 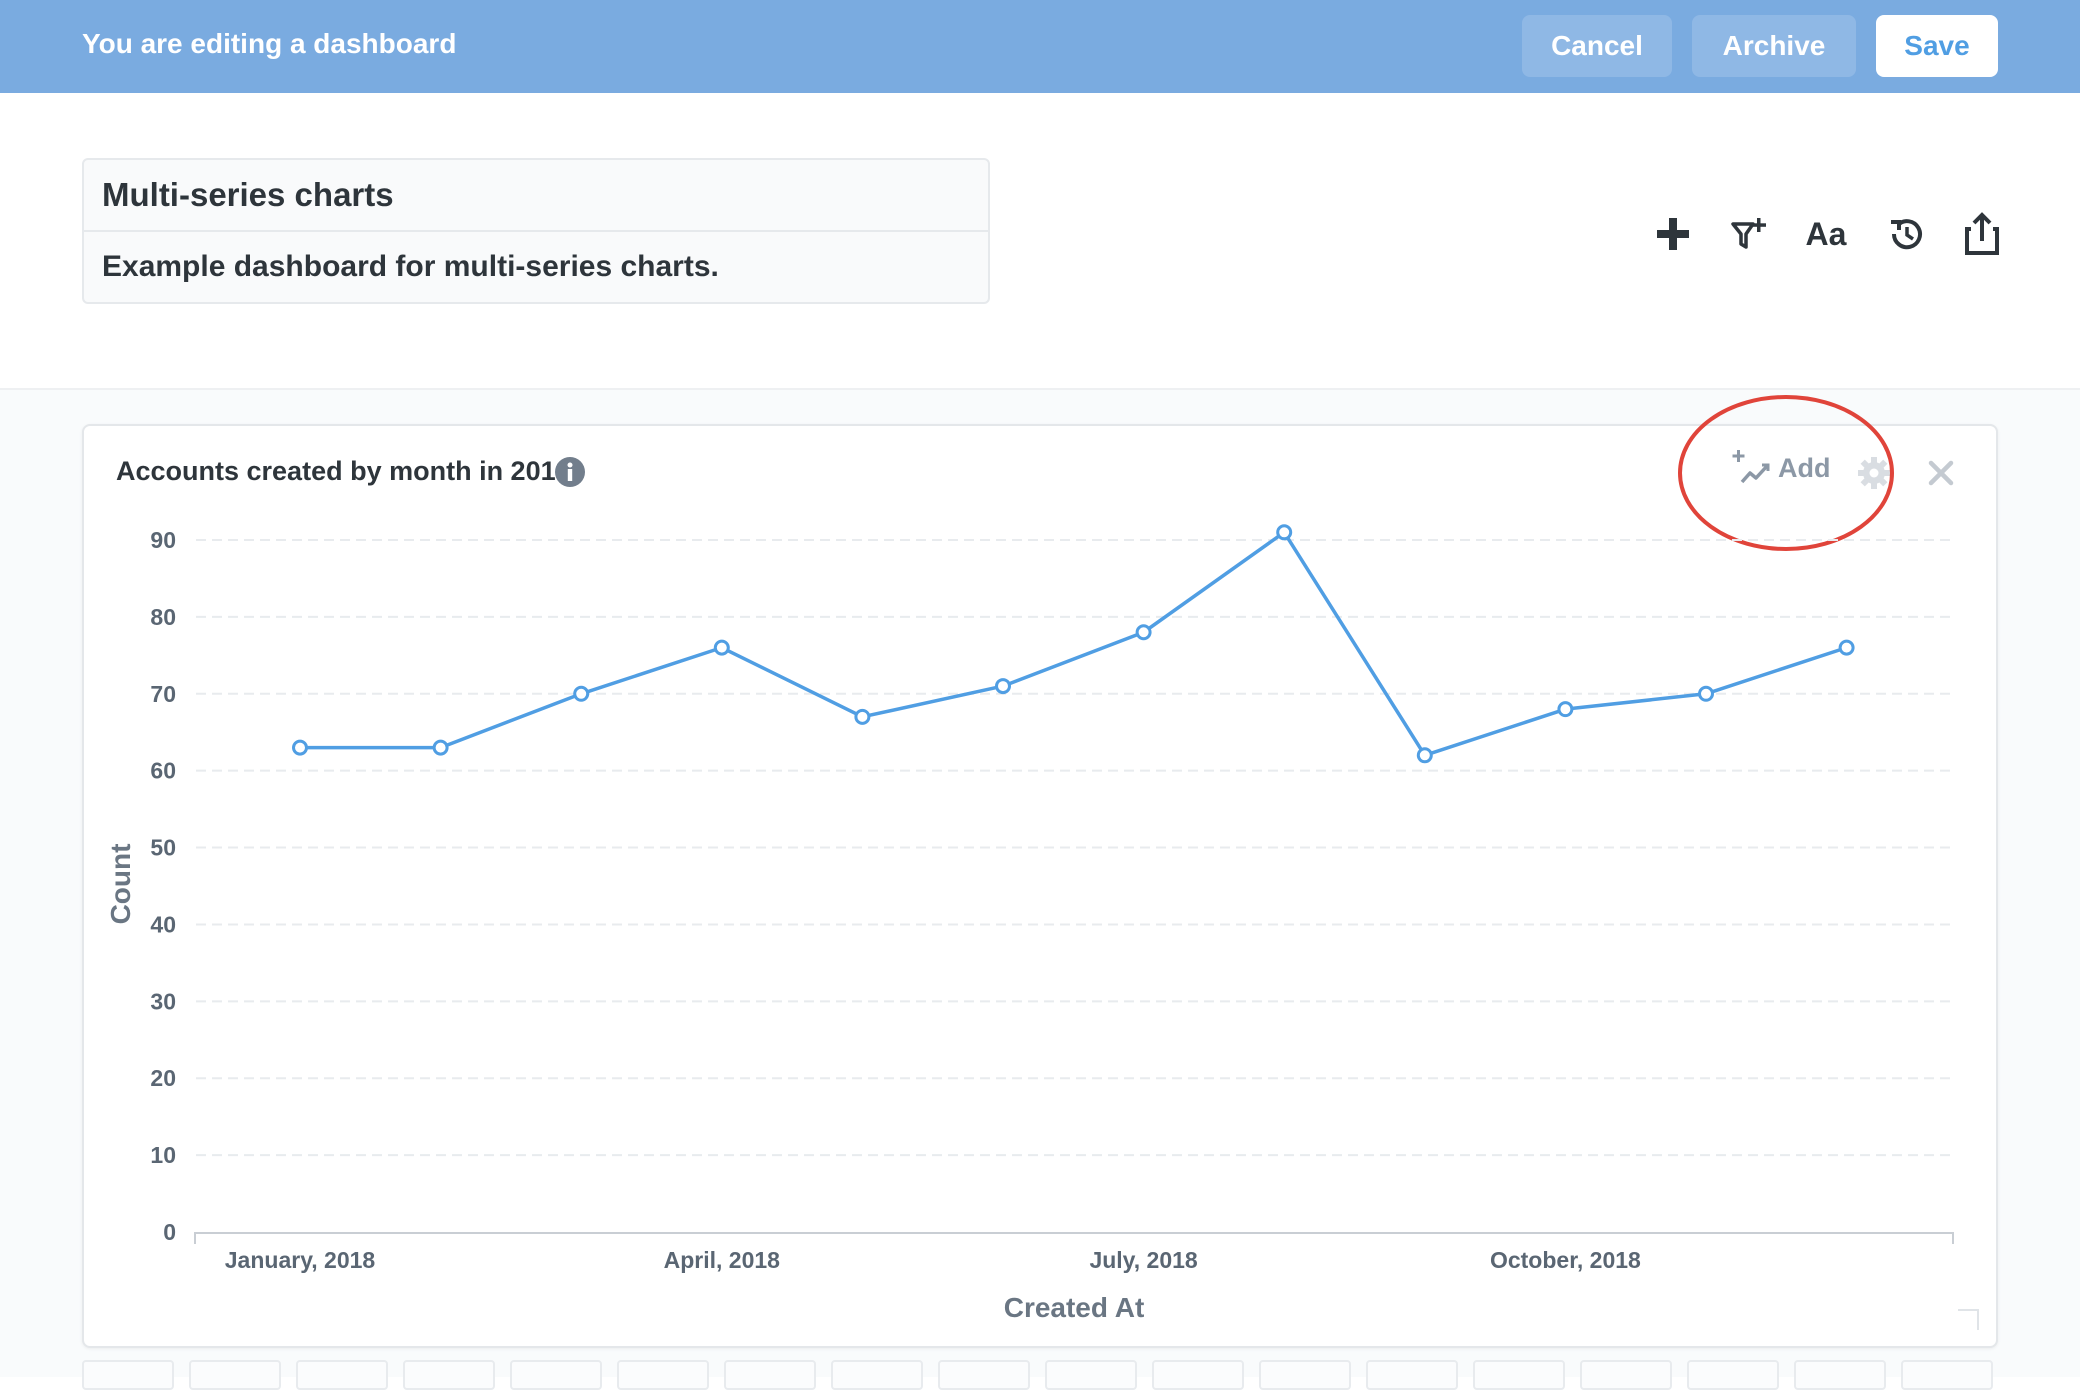 I want to click on y-tick-label: 60, so click(x=163, y=771).